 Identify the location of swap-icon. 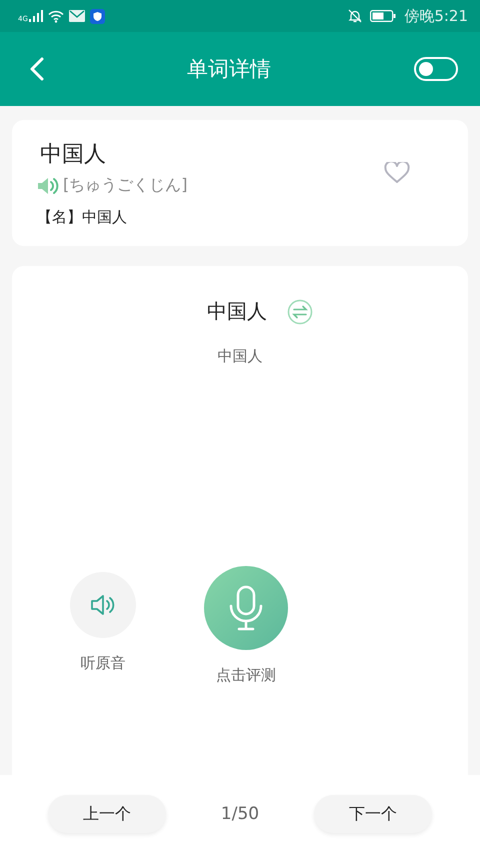
(300, 311).